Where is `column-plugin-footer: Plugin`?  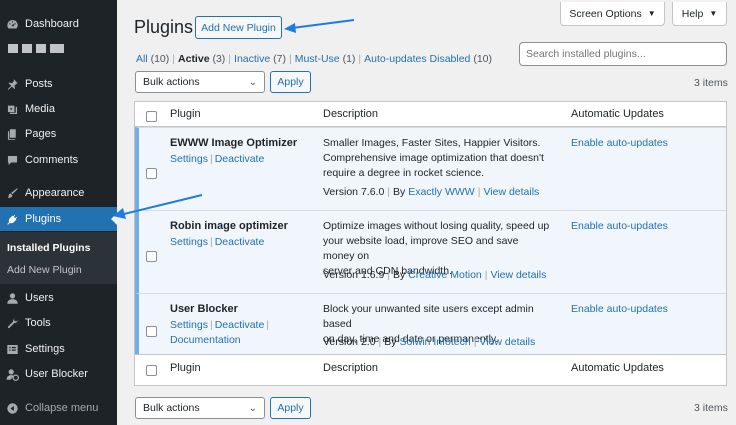
column-plugin-footer: Plugin is located at coordinates (185, 368).